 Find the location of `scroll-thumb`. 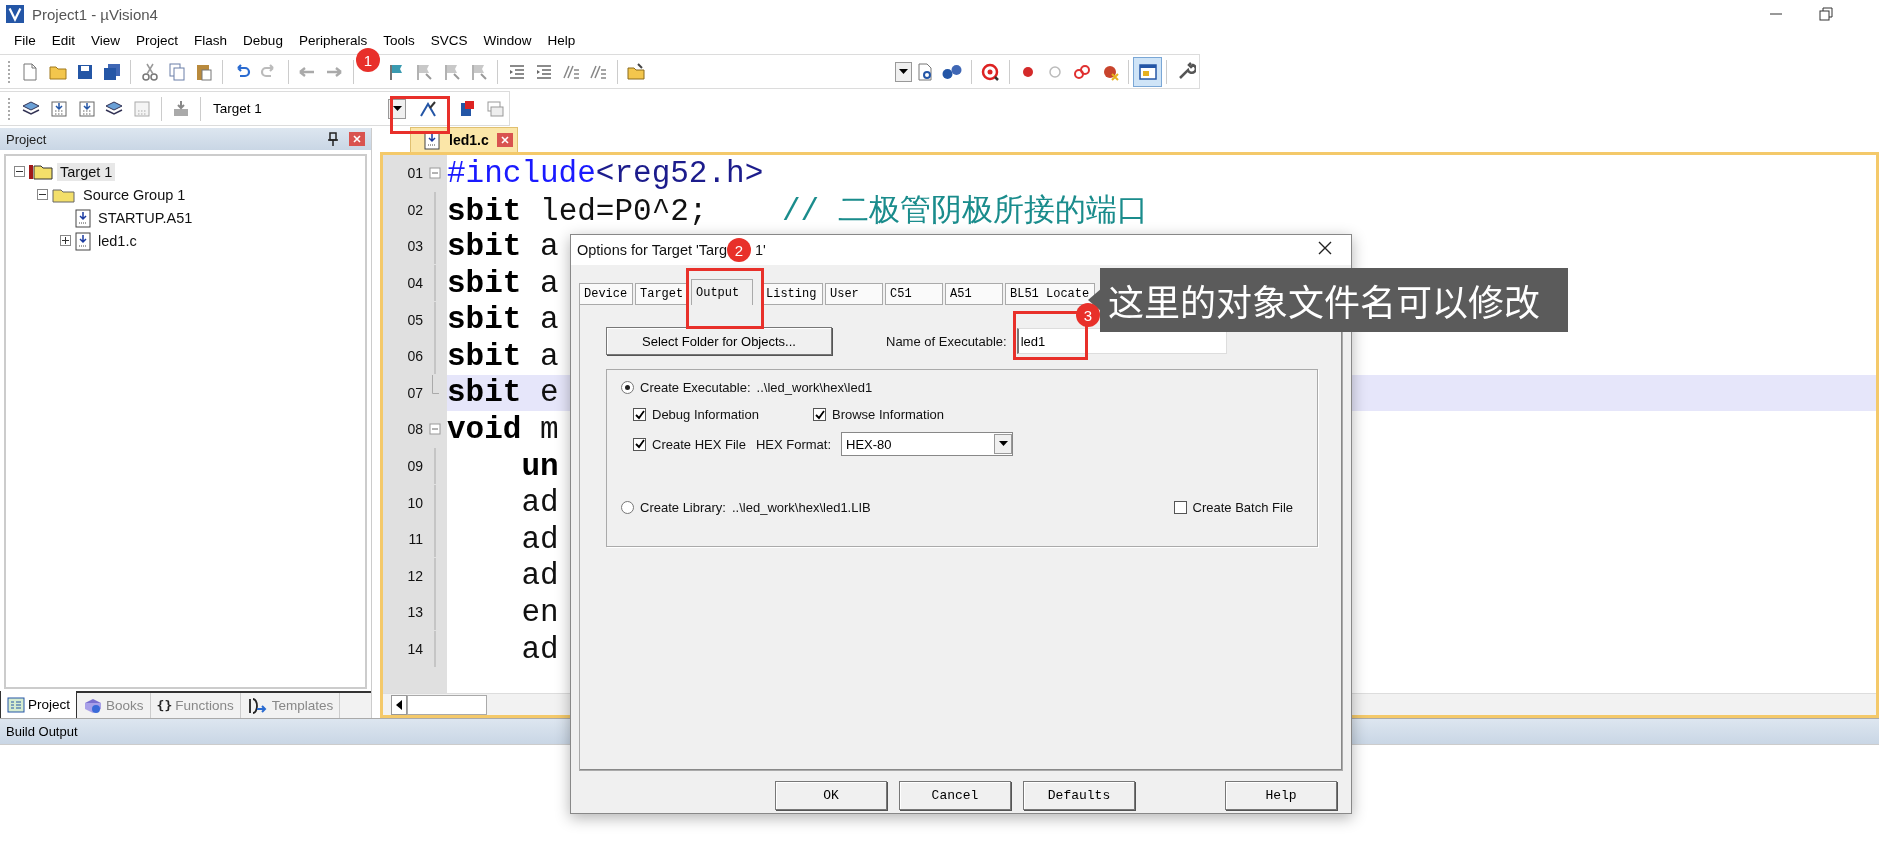

scroll-thumb is located at coordinates (447, 704).